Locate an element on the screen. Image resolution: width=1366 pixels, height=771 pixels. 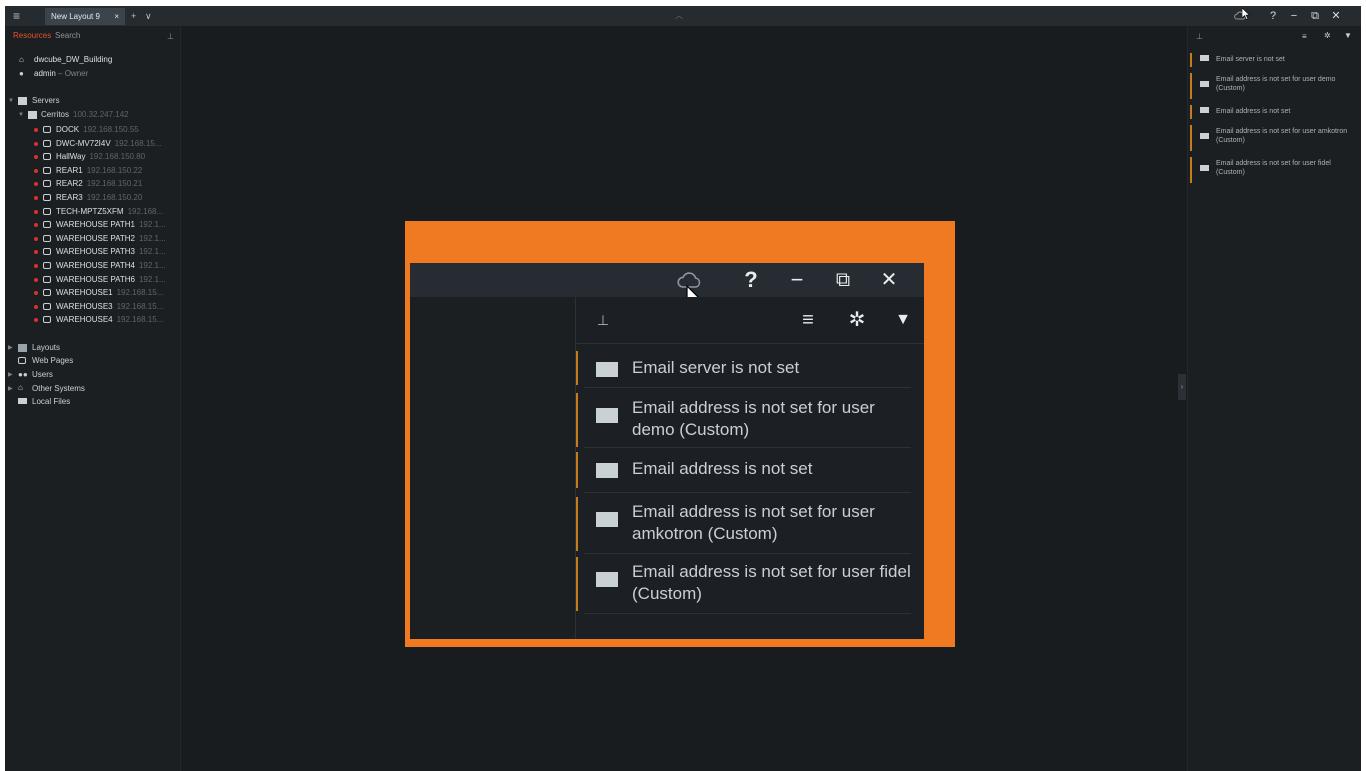
camera-name: REAR2 is located at coordinates (69, 183).